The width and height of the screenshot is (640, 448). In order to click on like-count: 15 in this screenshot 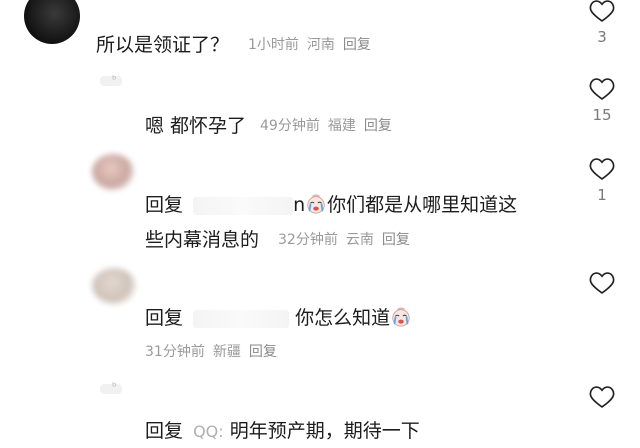, I will do `click(602, 115)`.